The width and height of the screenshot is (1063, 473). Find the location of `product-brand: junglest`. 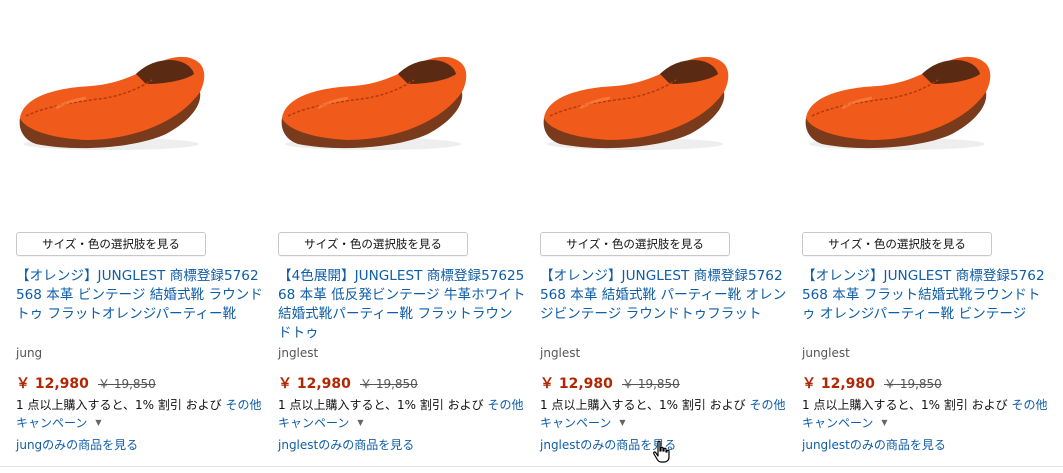

product-brand: junglest is located at coordinates (826, 353).